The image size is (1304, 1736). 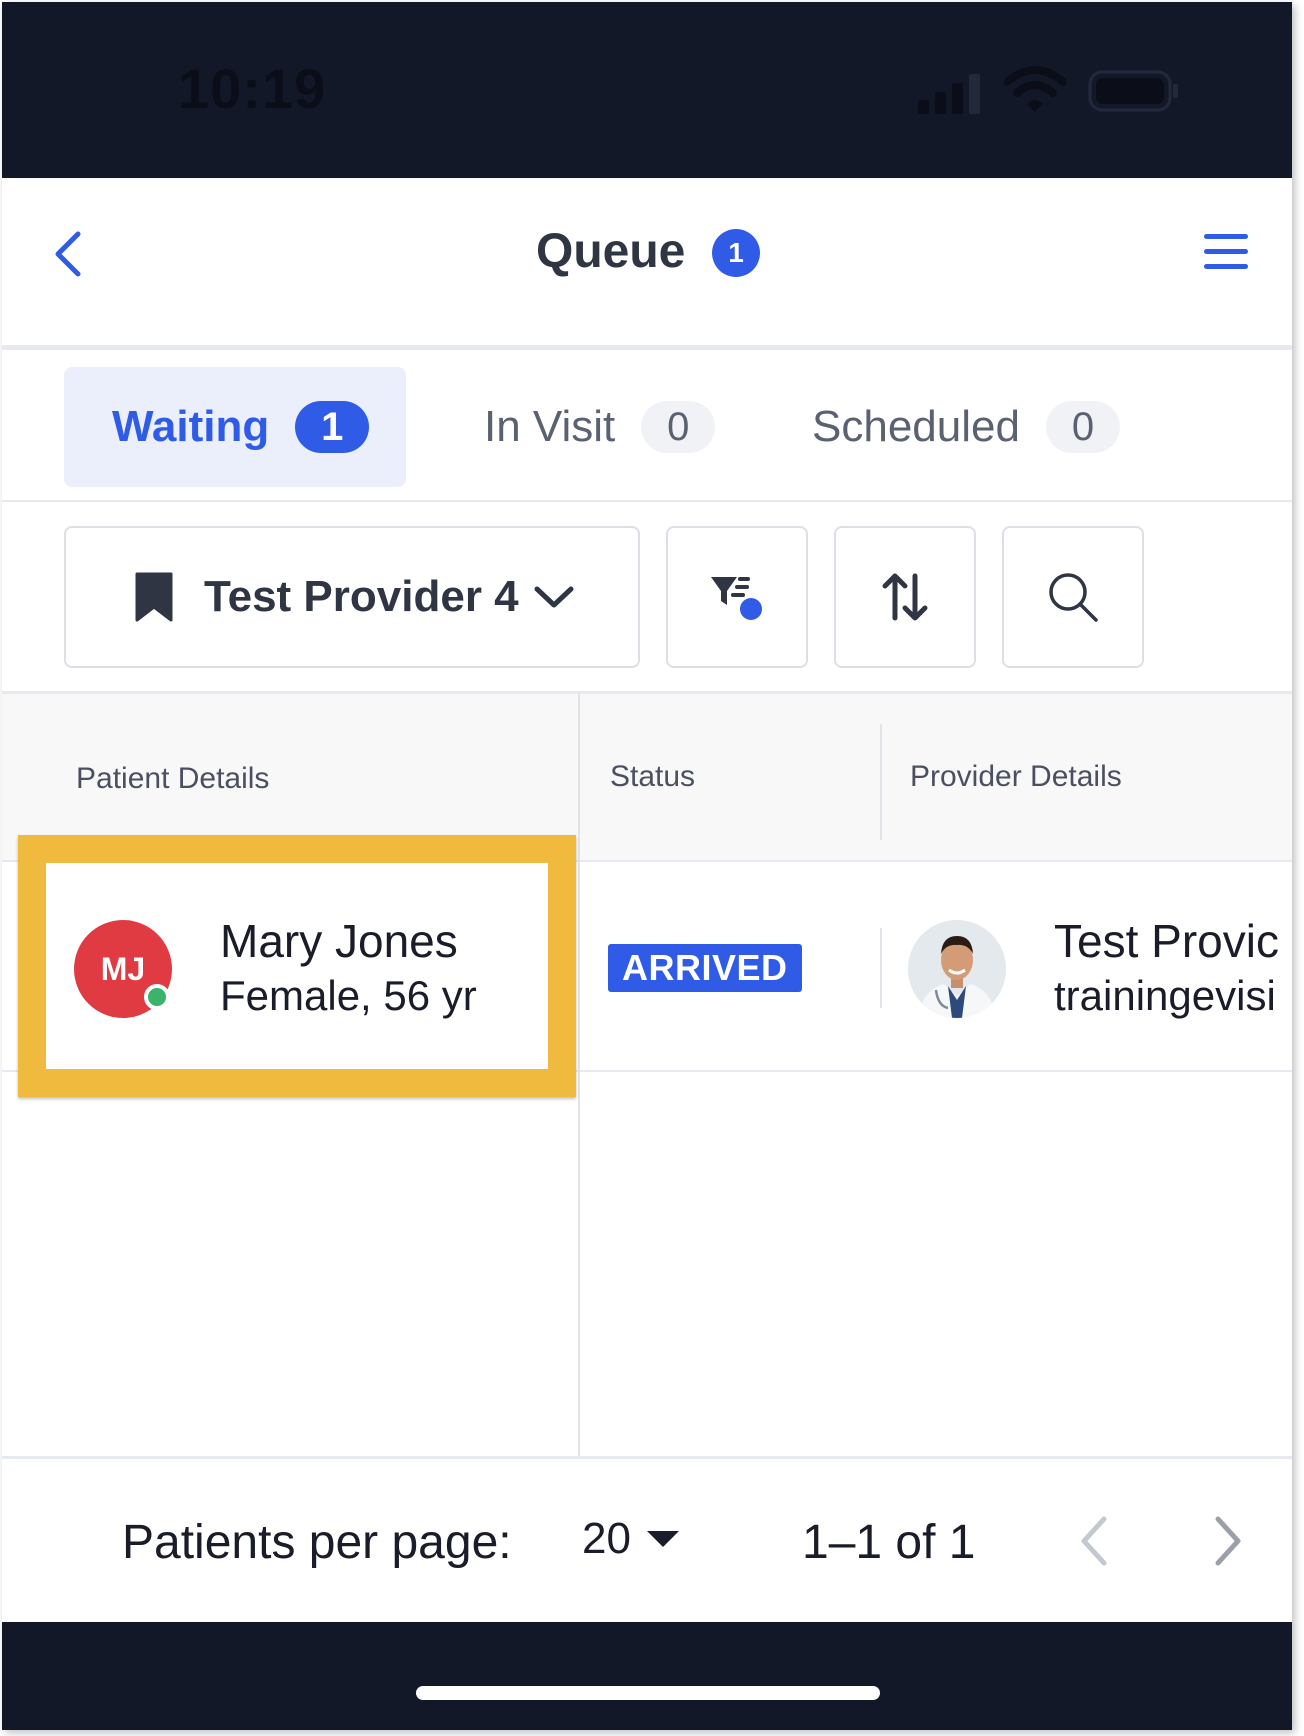 I want to click on pagination-footer: Patients per page: 20 1–1 of 1, so click(x=647, y=1539).